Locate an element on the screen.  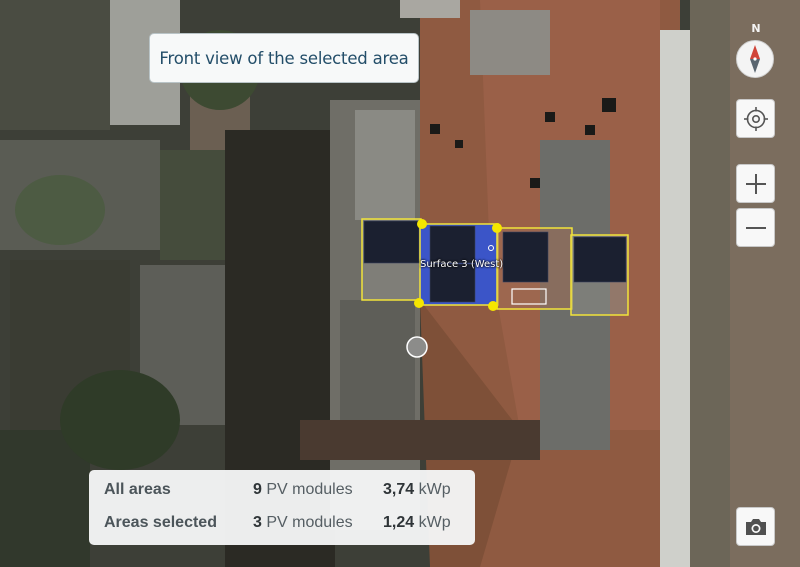
power-total: 1,24 kWp is located at coordinates (417, 523).